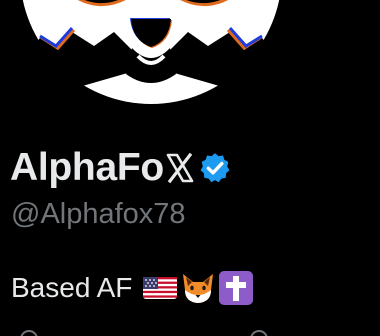  Describe the element at coordinates (236, 288) in the screenshot. I see `latin-cross-emoji` at that location.